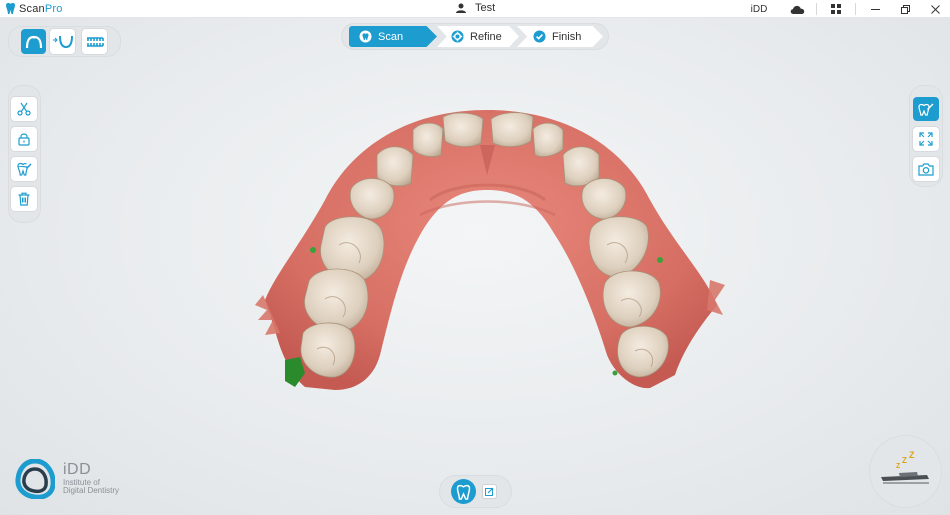 The image size is (950, 515). Describe the element at coordinates (24, 154) in the screenshot. I see `left-toolbar` at that location.